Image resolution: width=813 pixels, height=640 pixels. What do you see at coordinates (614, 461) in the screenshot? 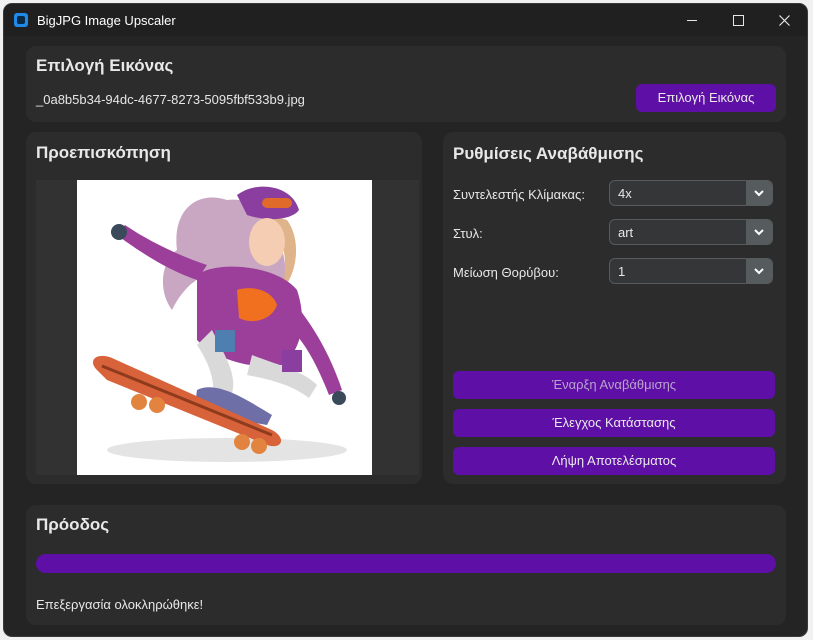
I see `download-result-button: Λήψη Αποτελέσματος` at bounding box center [614, 461].